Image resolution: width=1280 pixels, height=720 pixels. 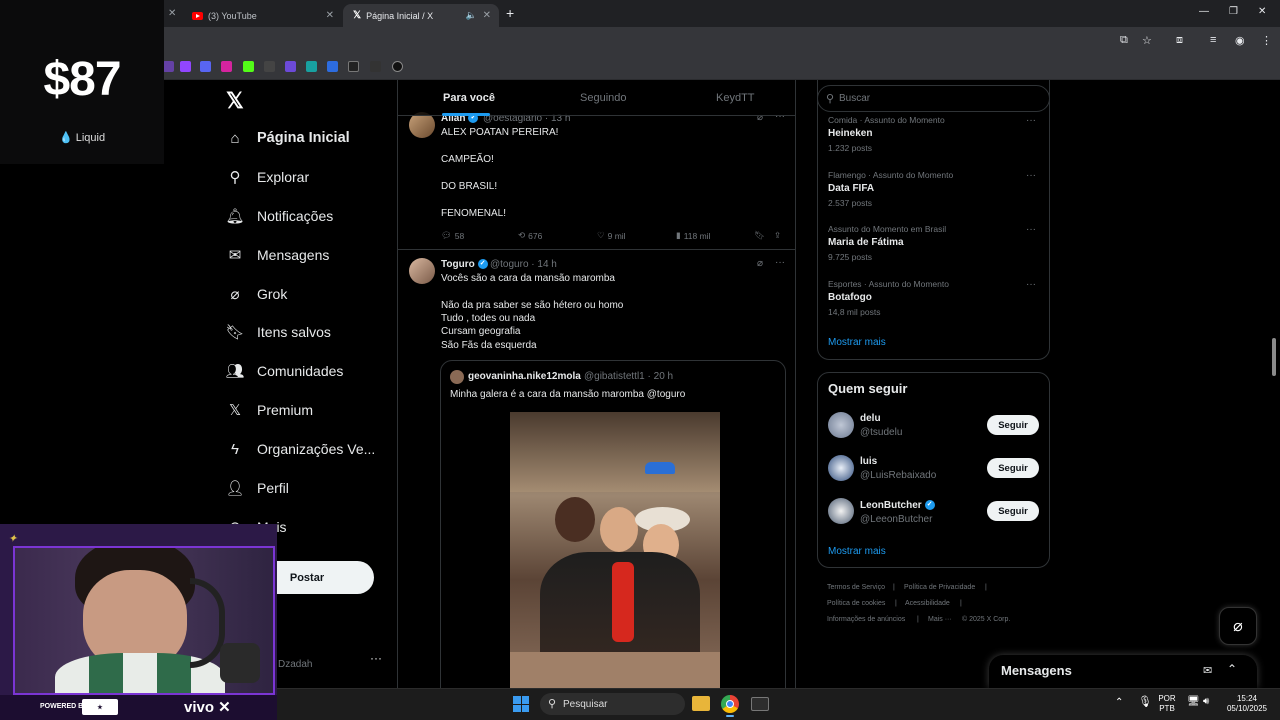 What do you see at coordinates (777, 235) in the screenshot?
I see `share-icon: ⇪` at bounding box center [777, 235].